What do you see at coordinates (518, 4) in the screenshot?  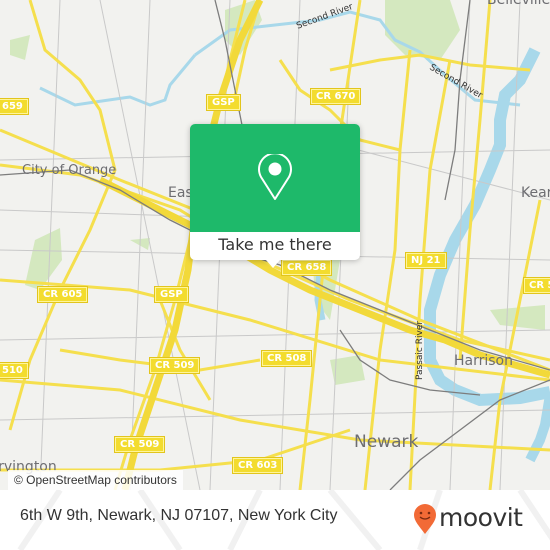 I see `place-label-belleville: Belleville` at bounding box center [518, 4].